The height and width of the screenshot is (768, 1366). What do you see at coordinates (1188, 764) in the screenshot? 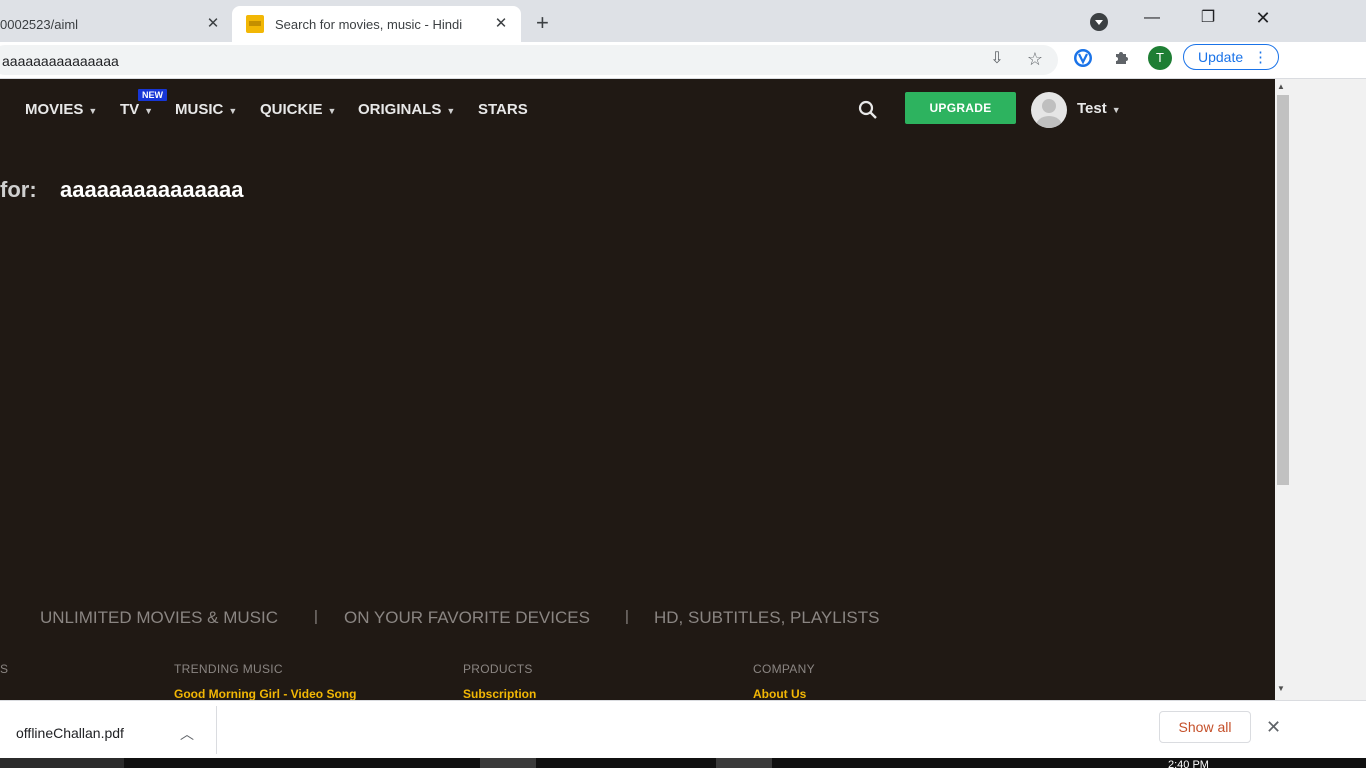
I see `taskbar-clock: 2:40 PM` at bounding box center [1188, 764].